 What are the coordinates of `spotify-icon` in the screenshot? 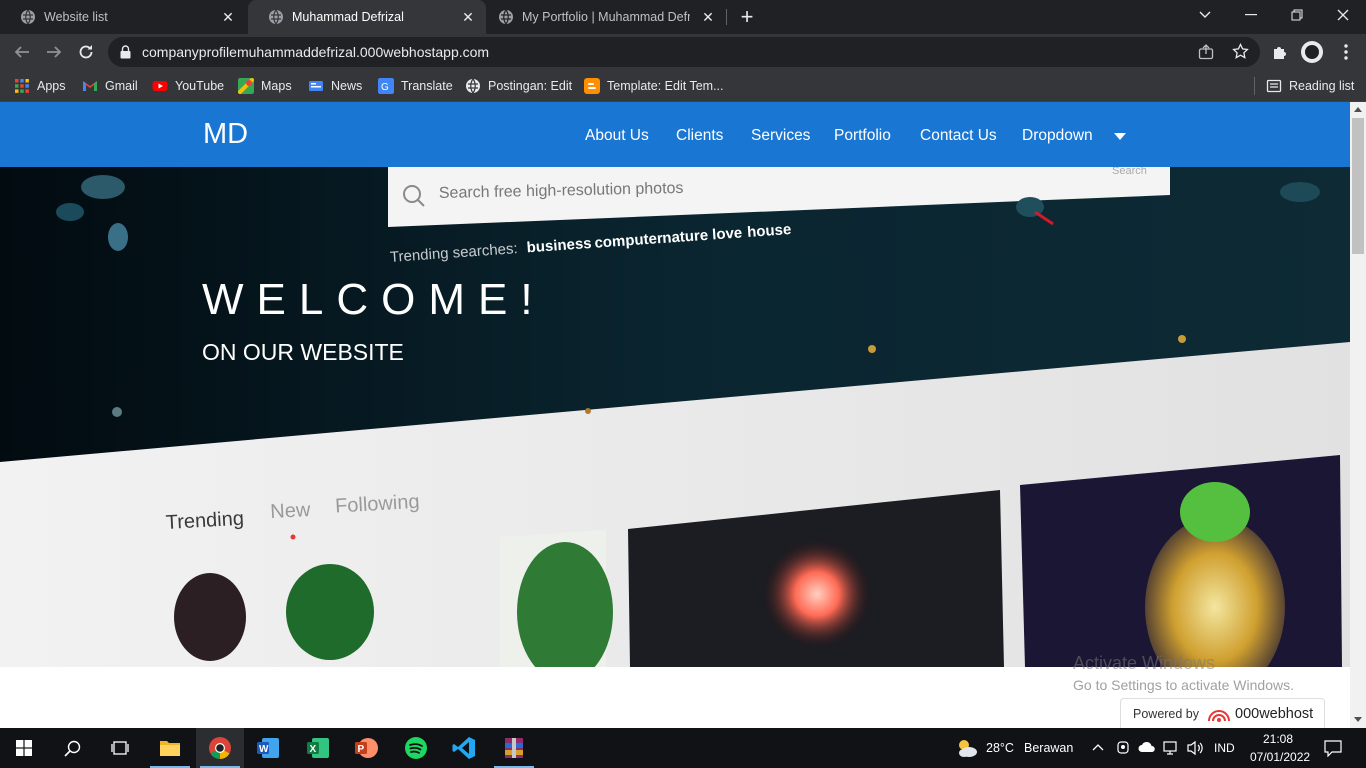 It's located at (416, 748).